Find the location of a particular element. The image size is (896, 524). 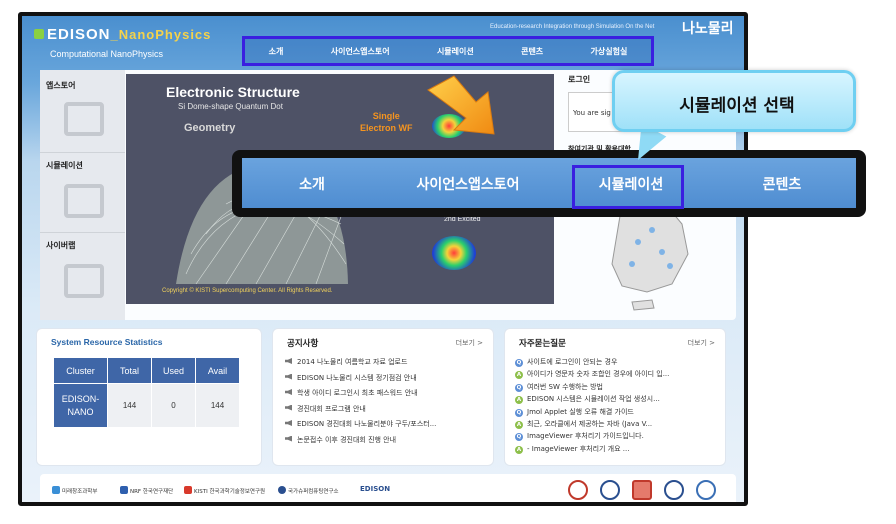

list-item: 논문접수 이후 경진대회 진행 안내 is located at coordinates (360, 443).